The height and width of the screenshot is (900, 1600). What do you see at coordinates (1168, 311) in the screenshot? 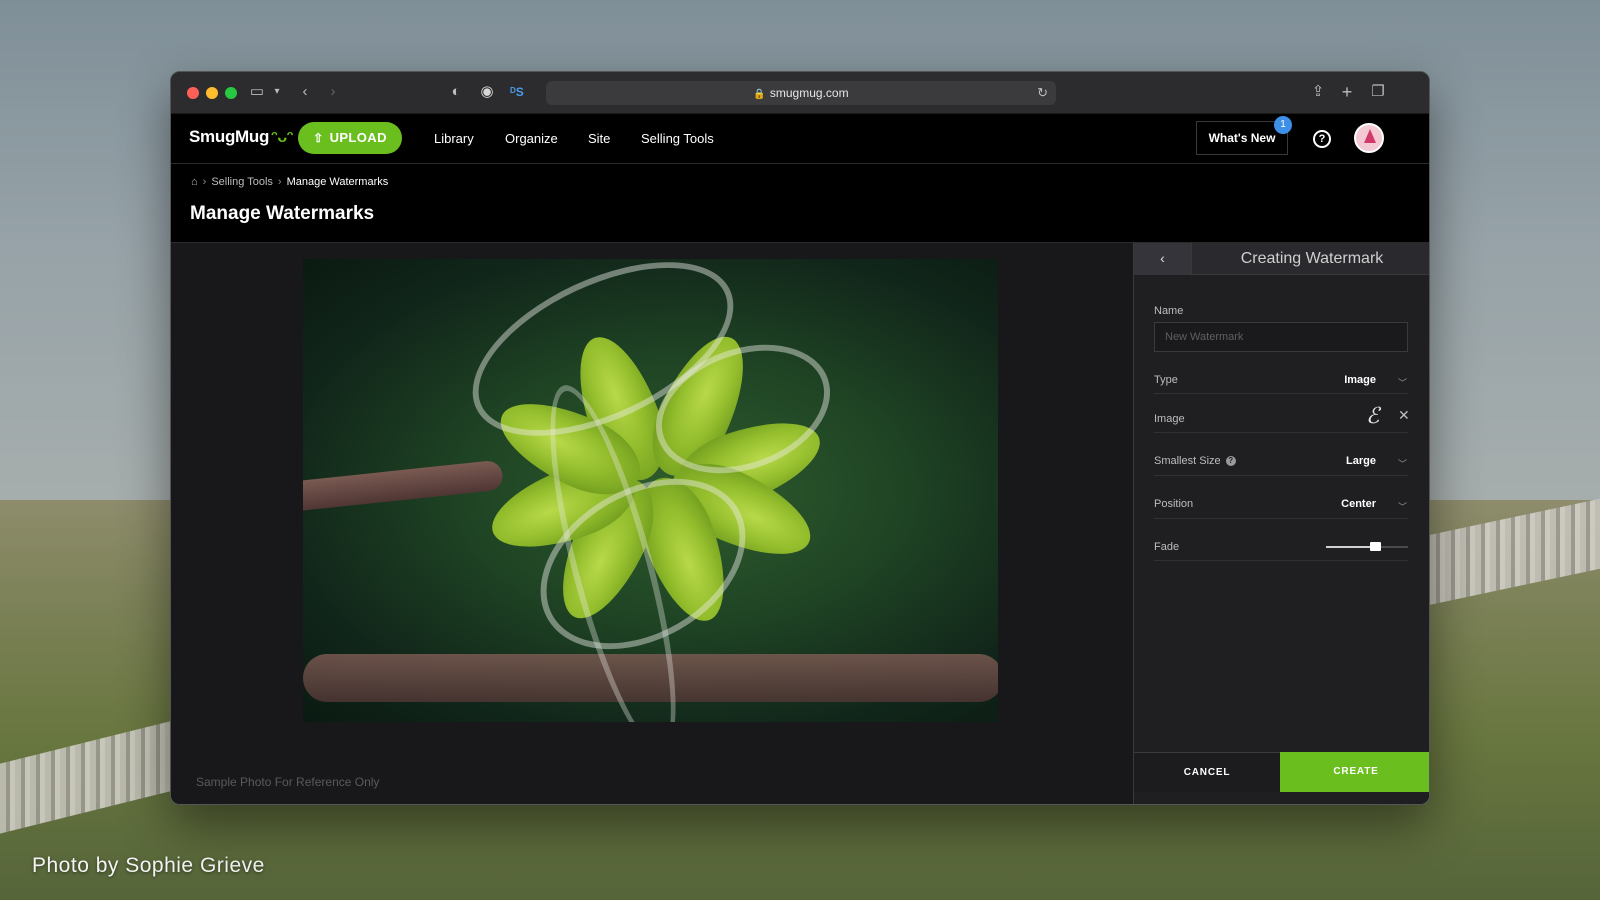
I see `name-label: Name` at bounding box center [1168, 311].